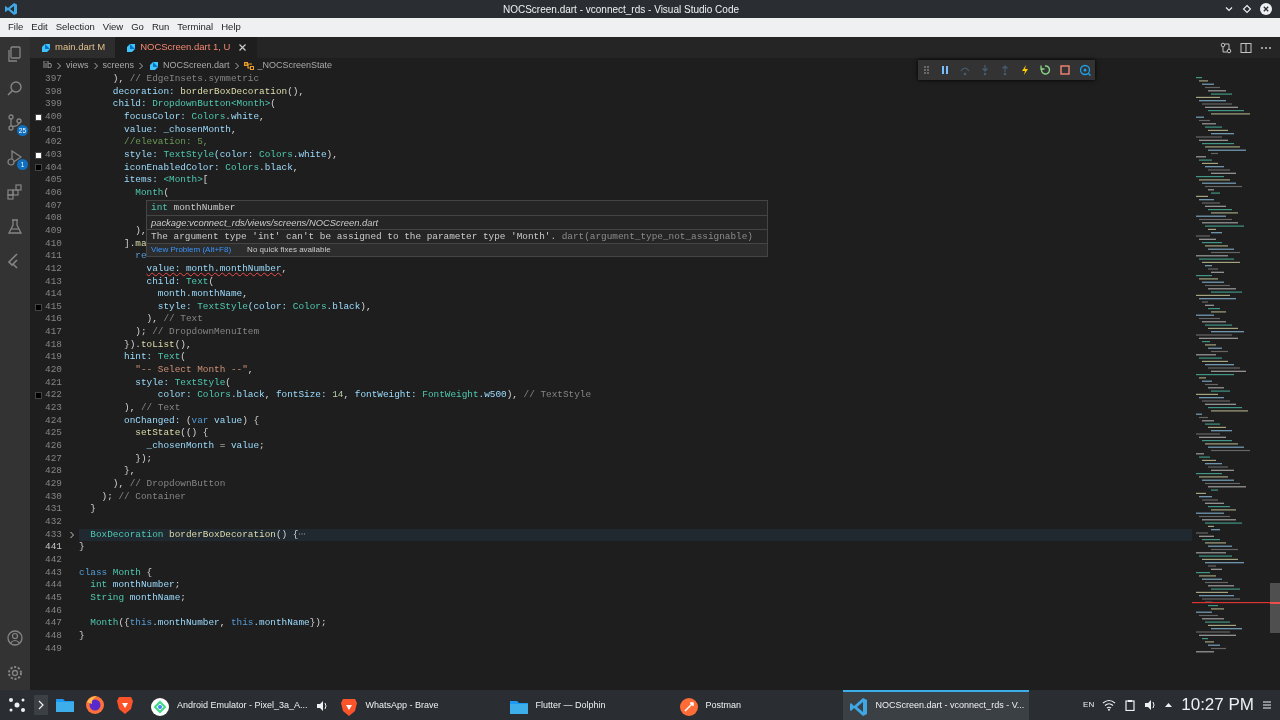 The width and height of the screenshot is (1280, 720). Describe the element at coordinates (189, 65) in the screenshot. I see `breadcrumb-item: NOCScreen.dart` at that location.